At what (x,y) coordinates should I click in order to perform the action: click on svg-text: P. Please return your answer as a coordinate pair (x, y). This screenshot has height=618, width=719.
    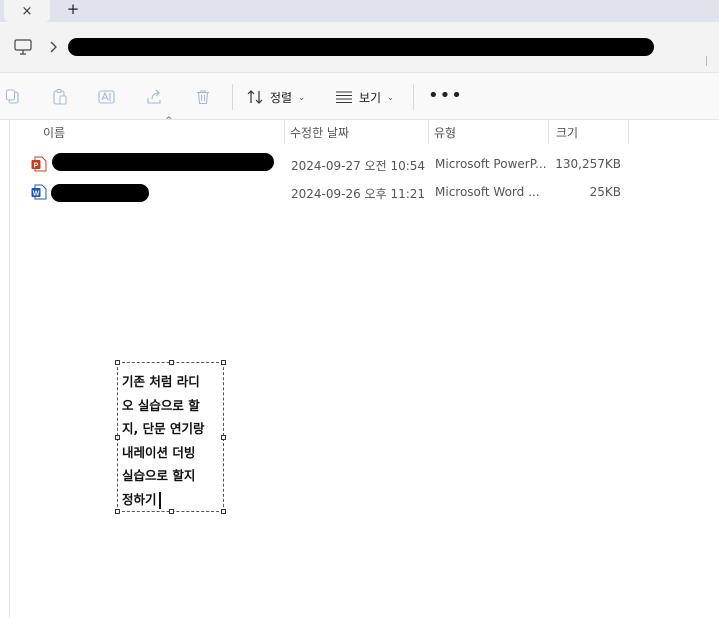
    Looking at the image, I should click on (36, 165).